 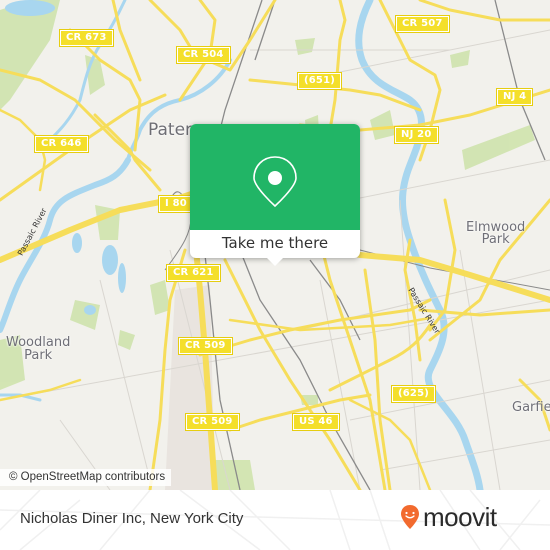 What do you see at coordinates (86, 477) in the screenshot?
I see `map-attribution: © OpenStreetMap contributors` at bounding box center [86, 477].